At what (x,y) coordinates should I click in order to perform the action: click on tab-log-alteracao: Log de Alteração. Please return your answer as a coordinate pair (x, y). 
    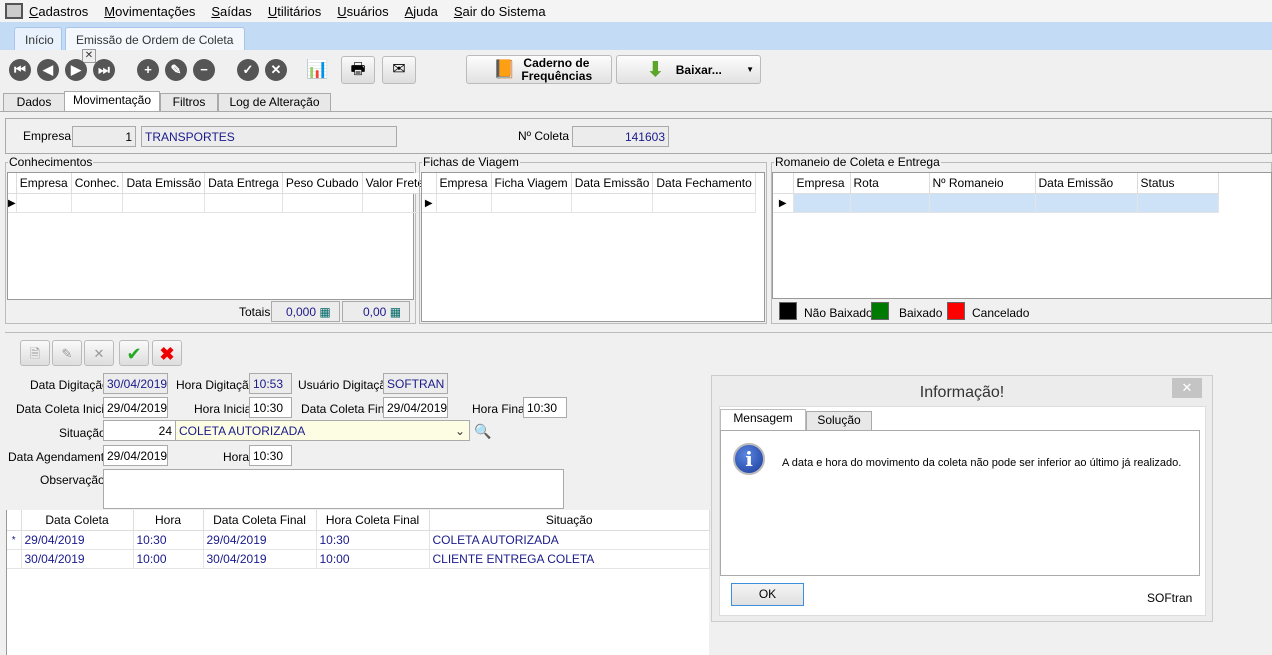
    Looking at the image, I should click on (274, 102).